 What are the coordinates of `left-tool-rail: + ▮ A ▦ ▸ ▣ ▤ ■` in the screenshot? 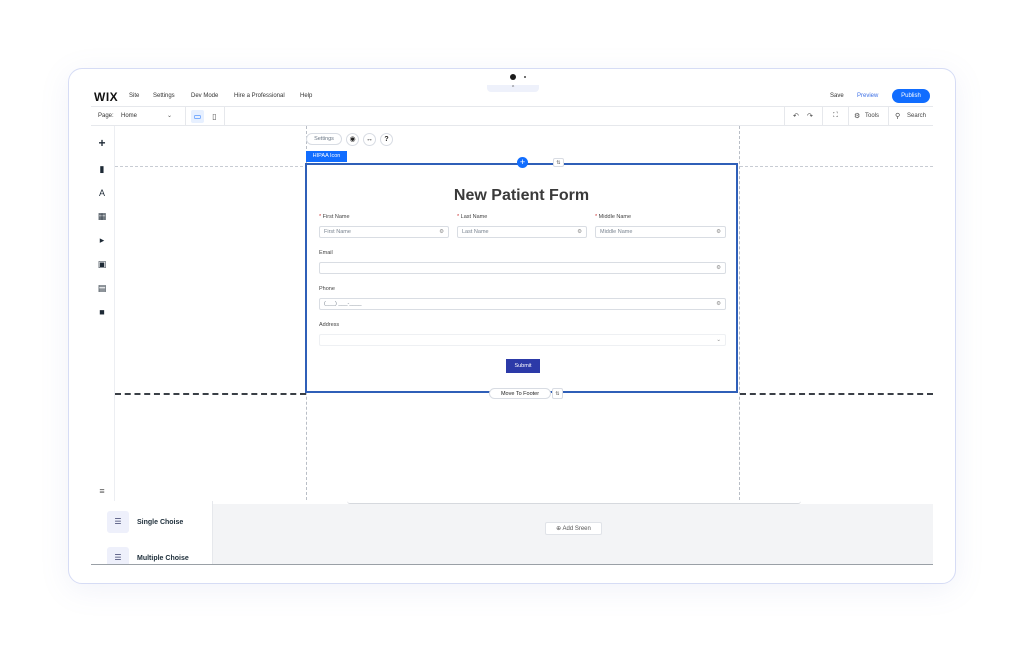 It's located at (103, 345).